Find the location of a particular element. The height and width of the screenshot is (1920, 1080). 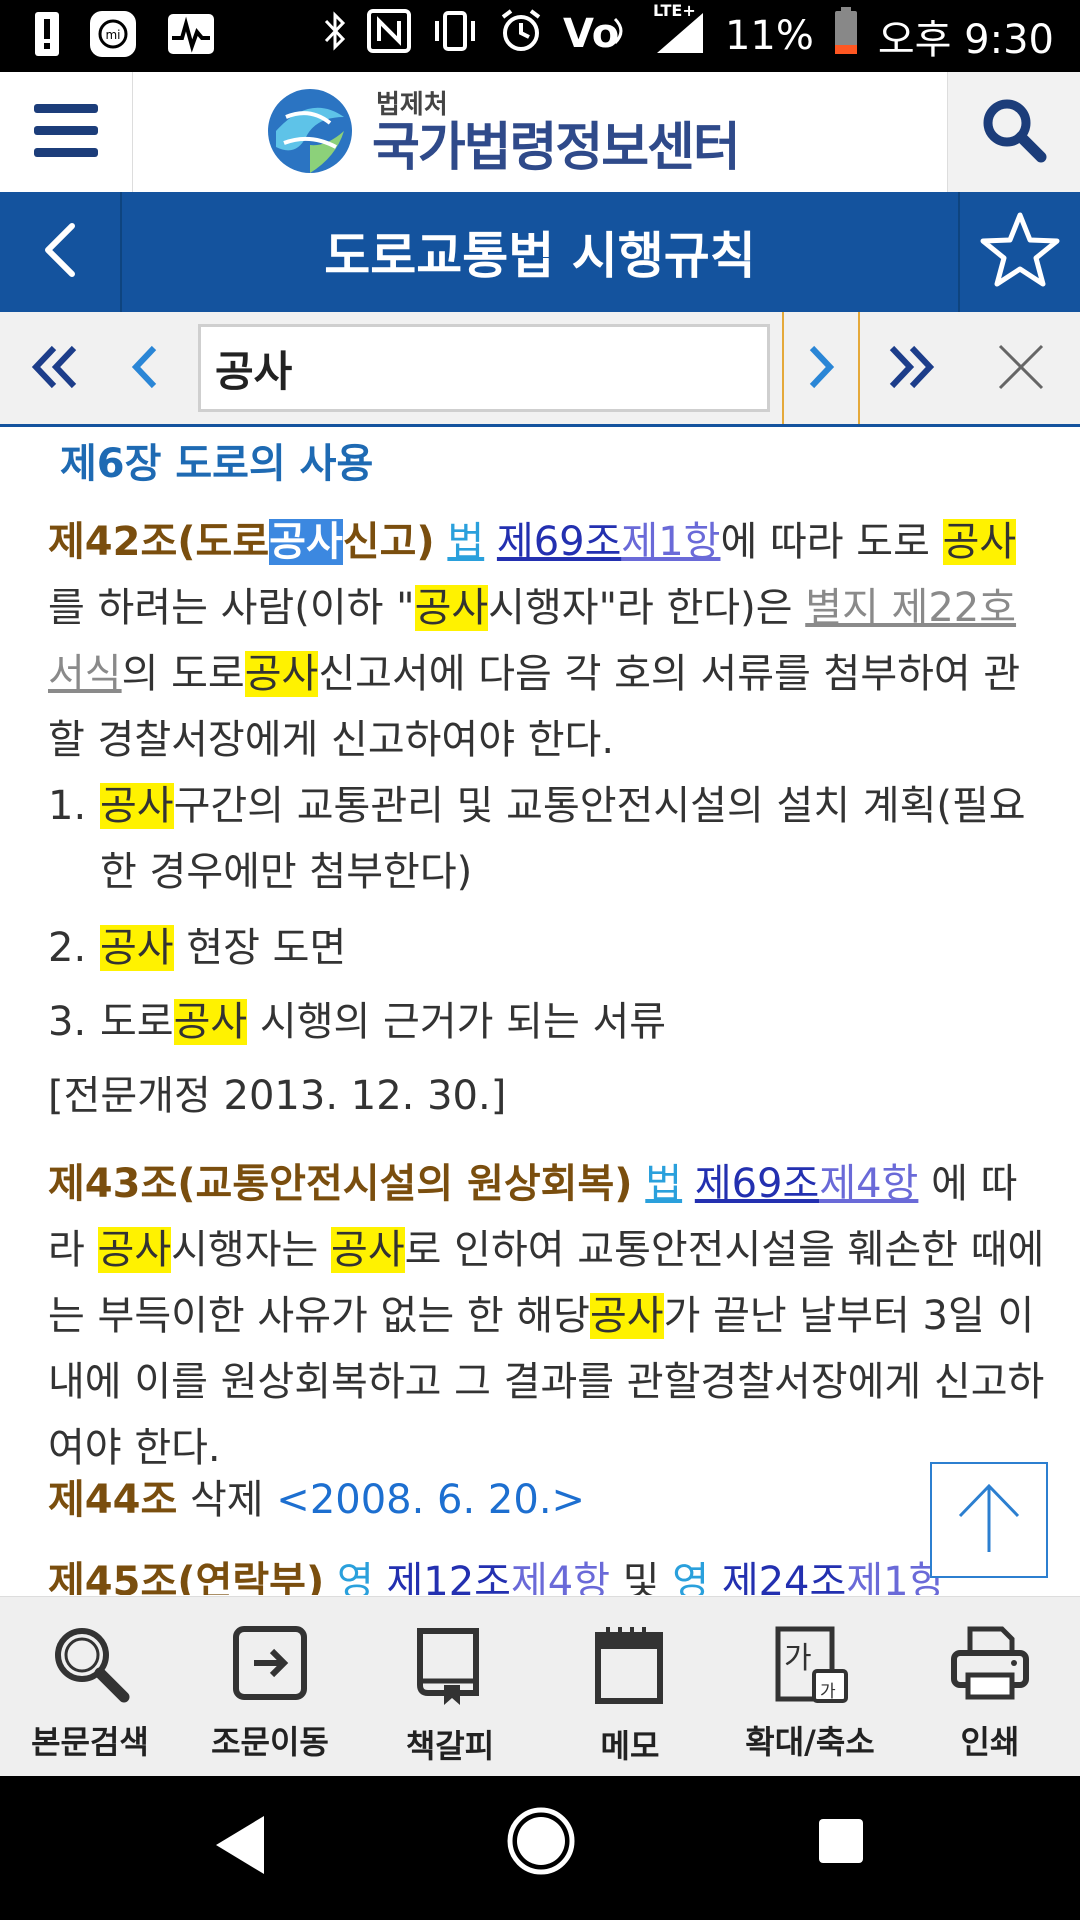

scroll-to-top-button is located at coordinates (989, 1520).